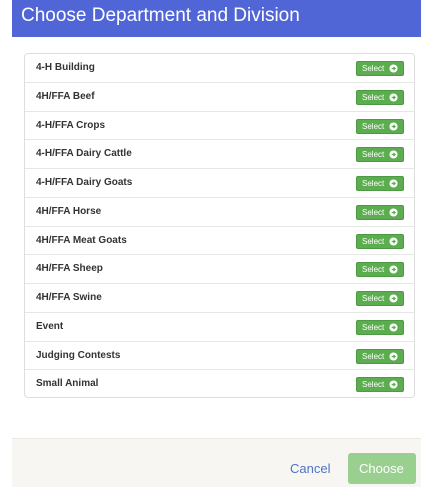 The width and height of the screenshot is (421, 487). I want to click on department-label: 4H/FFA Beef, so click(65, 96).